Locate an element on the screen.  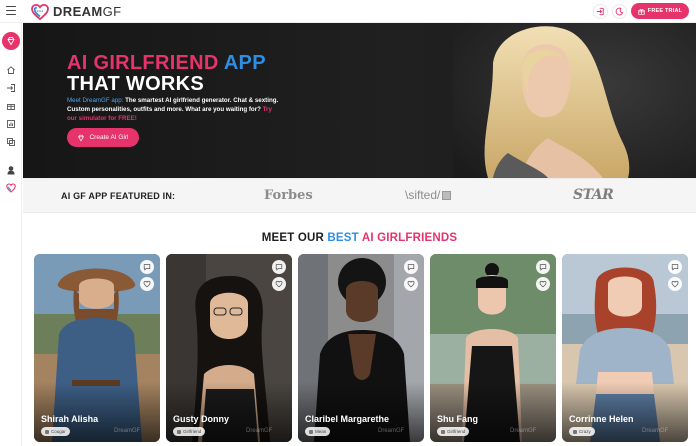
card-tag: Mean is located at coordinates (318, 431).